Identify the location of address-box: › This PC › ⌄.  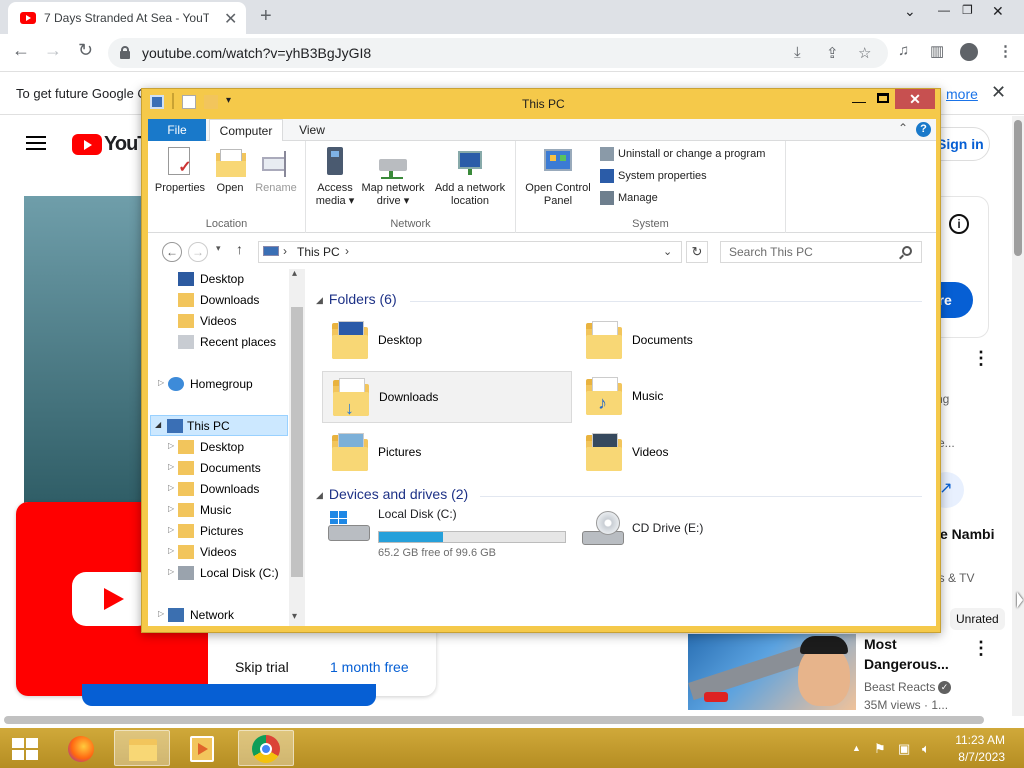
(470, 252).